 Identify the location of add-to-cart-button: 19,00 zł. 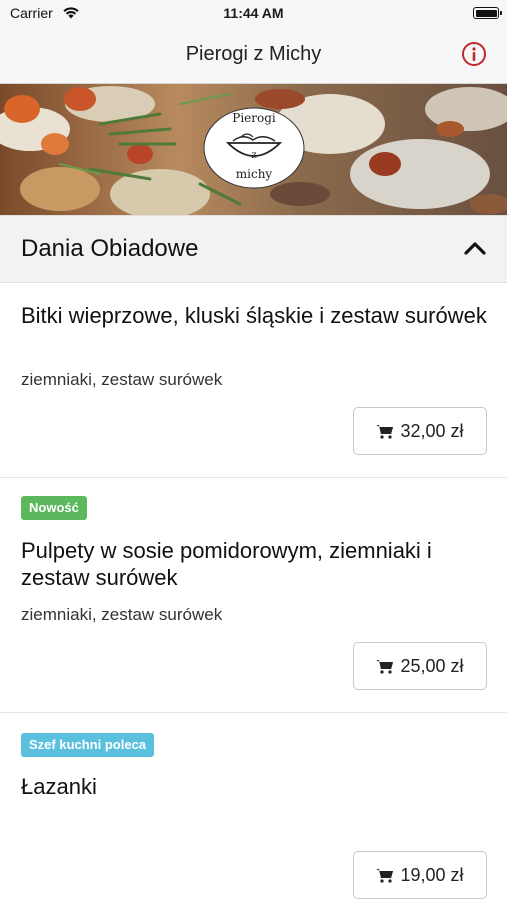
(420, 875).